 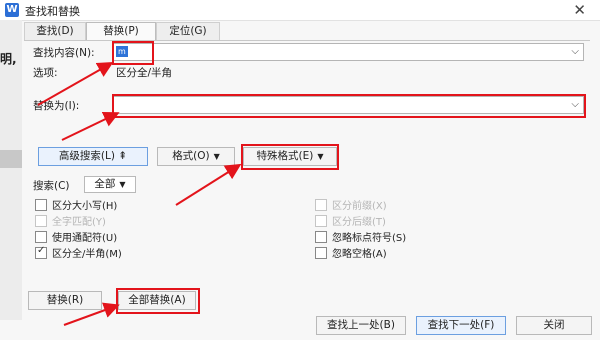 I want to click on special-format-button: 特殊格式(E) ▼, so click(x=290, y=156).